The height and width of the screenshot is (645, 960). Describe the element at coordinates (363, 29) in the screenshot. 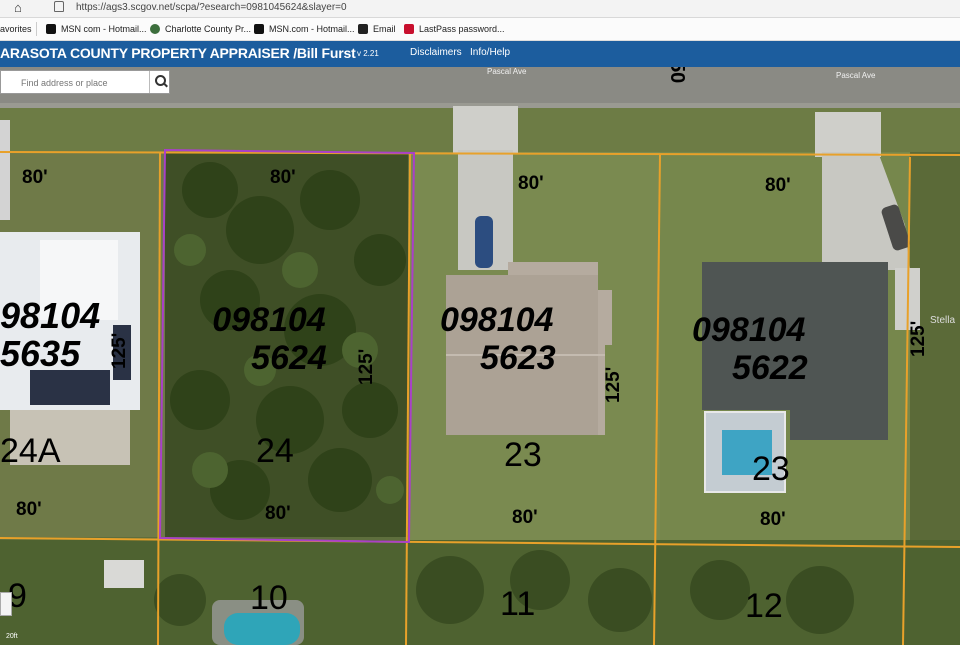

I see `email-icon` at that location.